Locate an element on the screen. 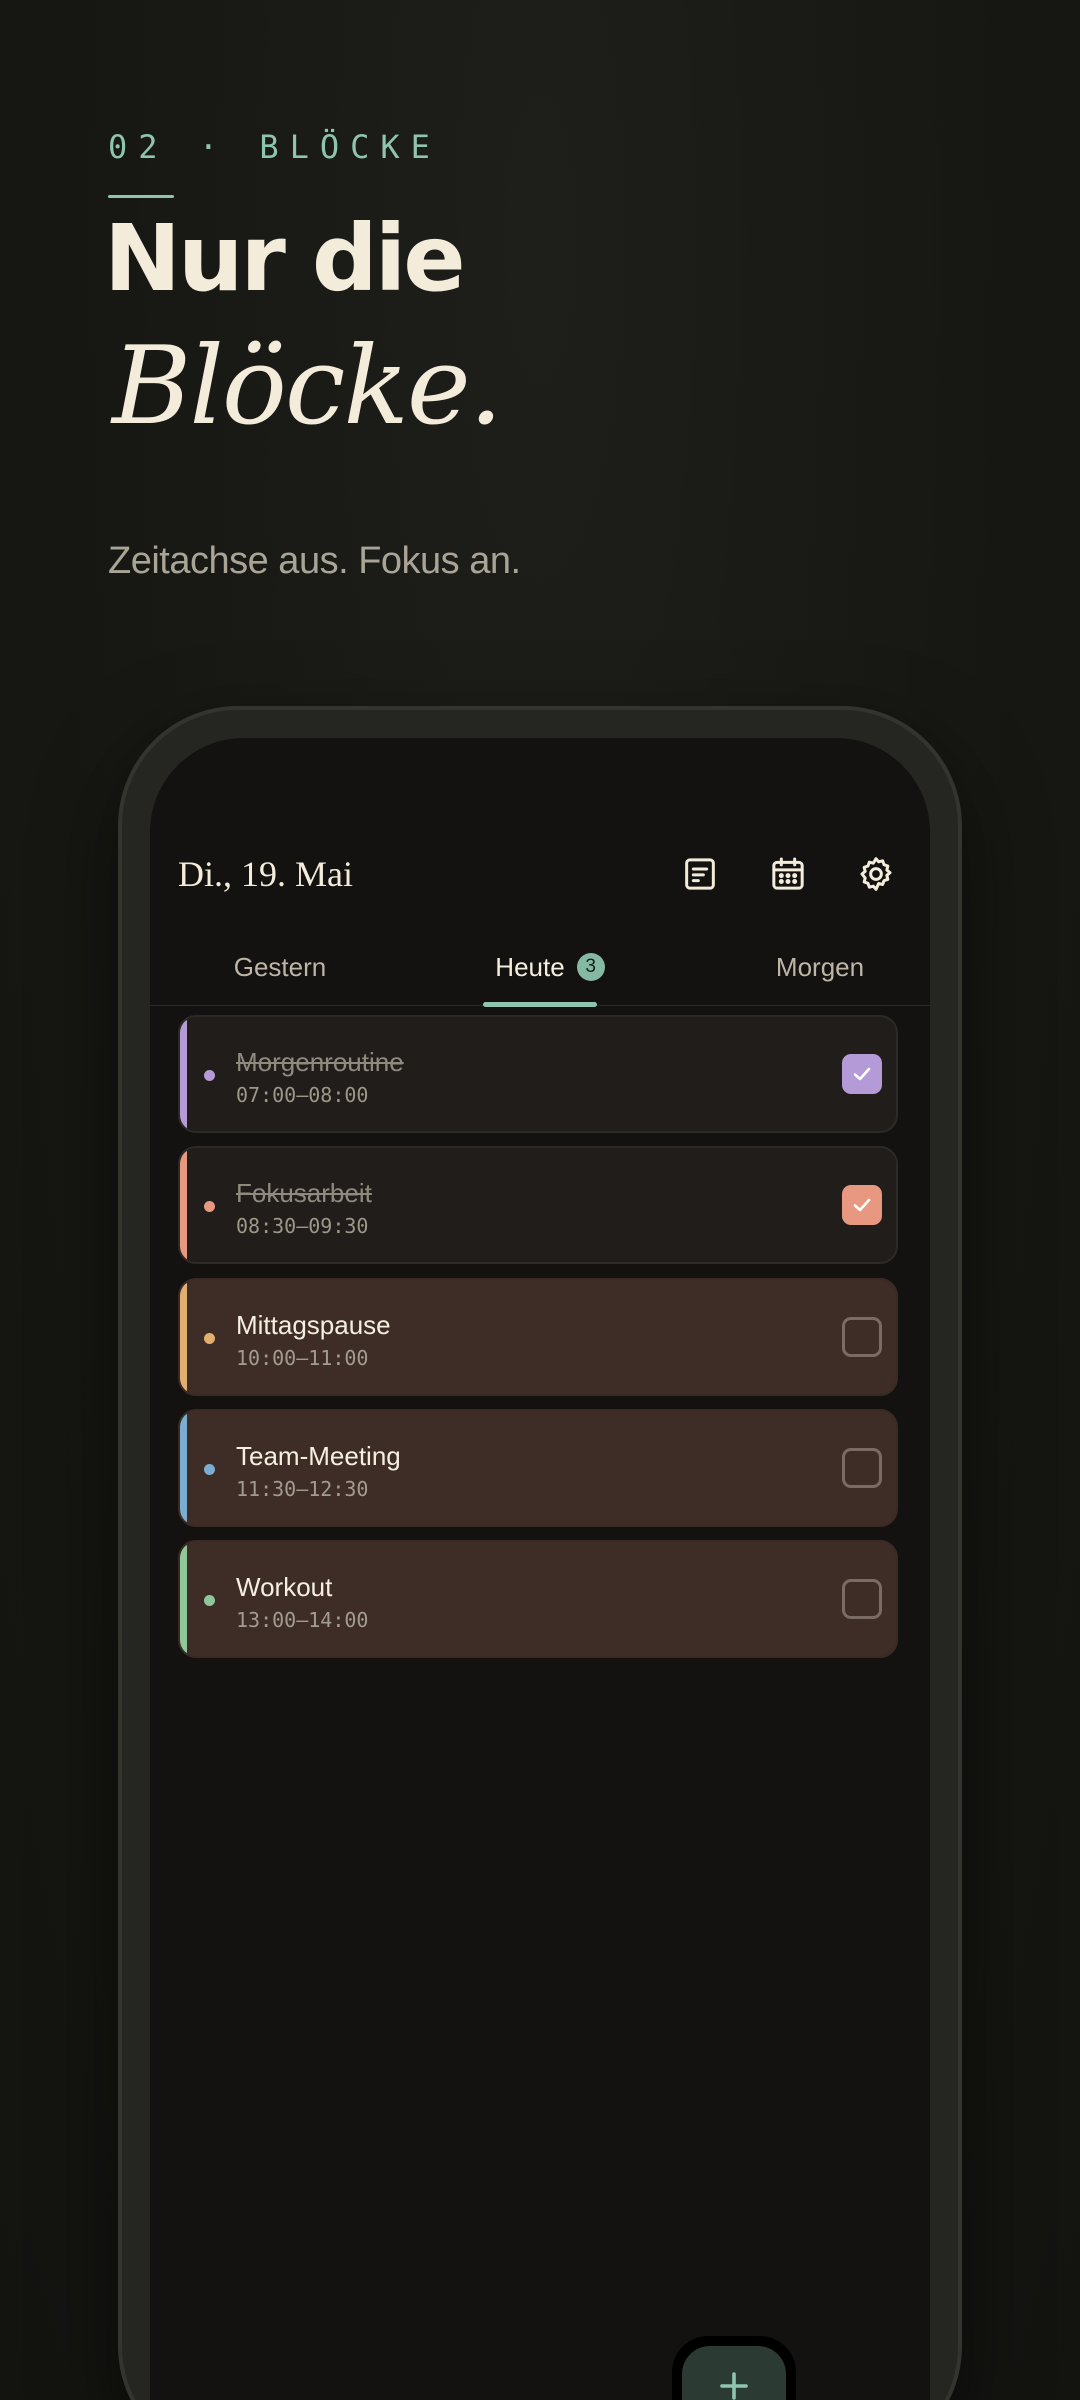 This screenshot has height=2400, width=1080. notes-button is located at coordinates (700, 874).